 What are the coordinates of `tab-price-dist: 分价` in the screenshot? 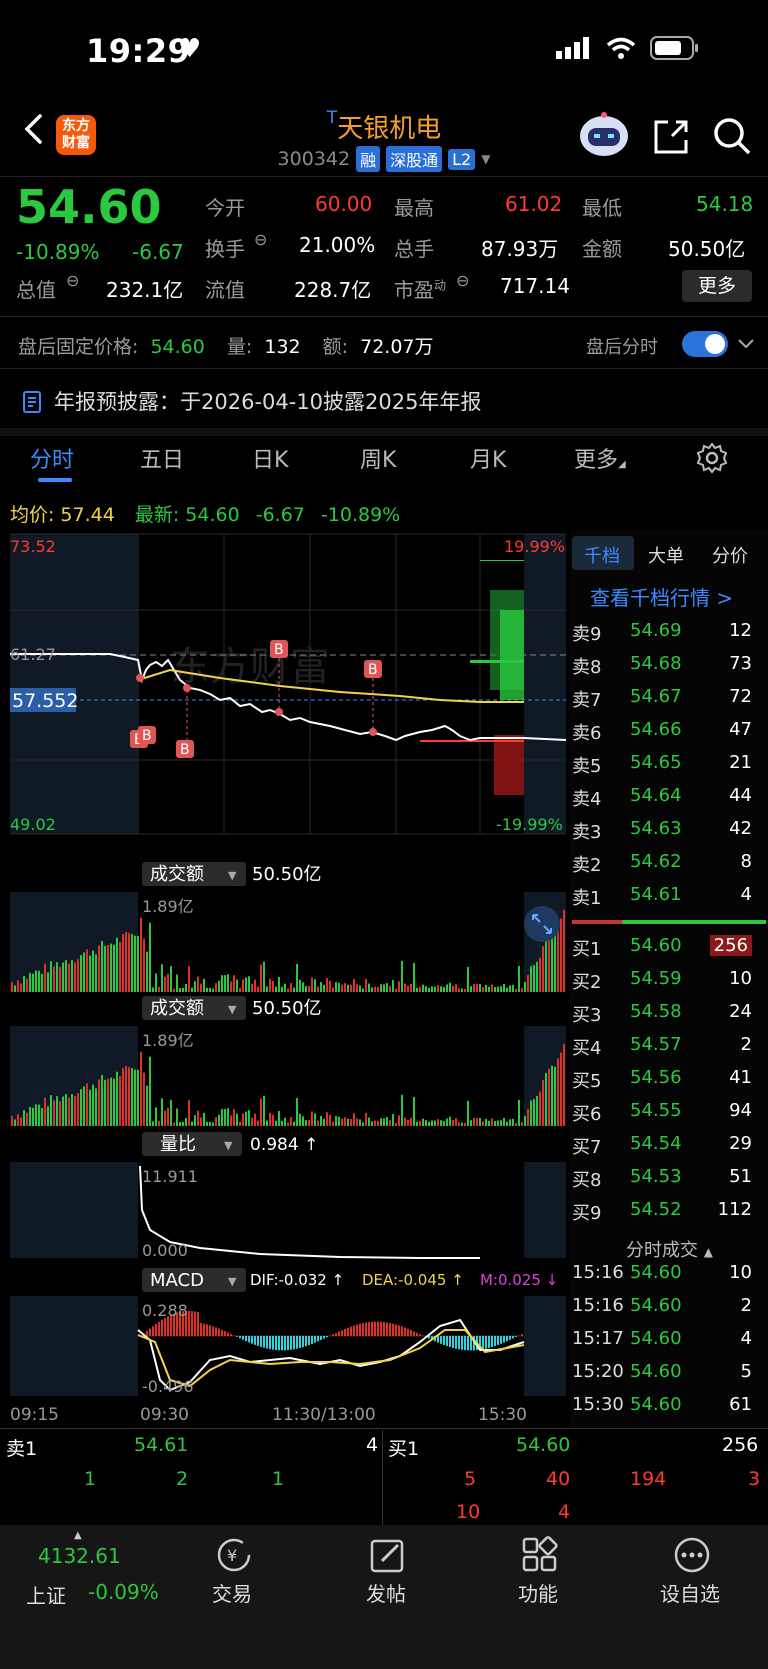 It's located at (730, 555).